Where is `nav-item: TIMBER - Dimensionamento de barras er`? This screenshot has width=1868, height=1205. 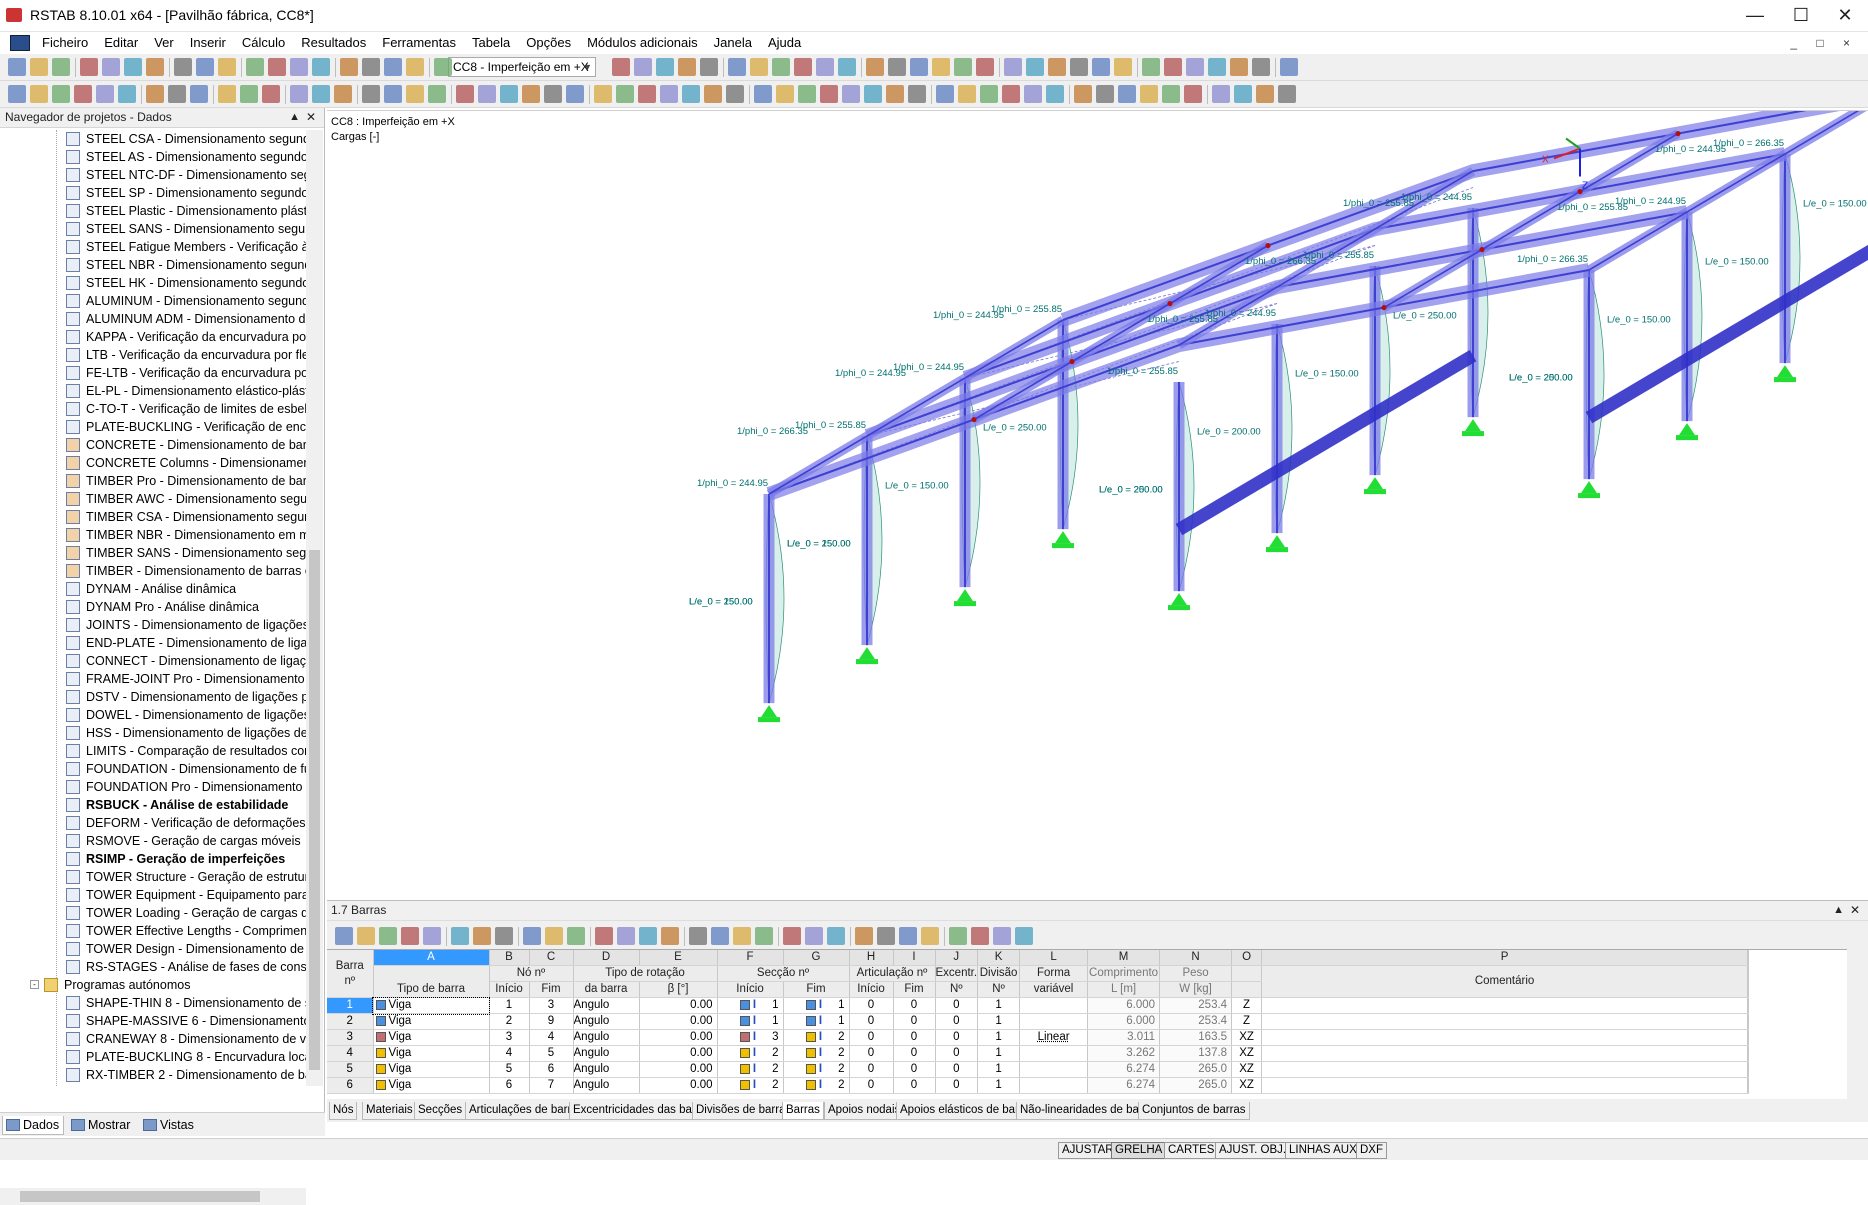
nav-item: TIMBER - Dimensionamento de barras er is located at coordinates (153, 571).